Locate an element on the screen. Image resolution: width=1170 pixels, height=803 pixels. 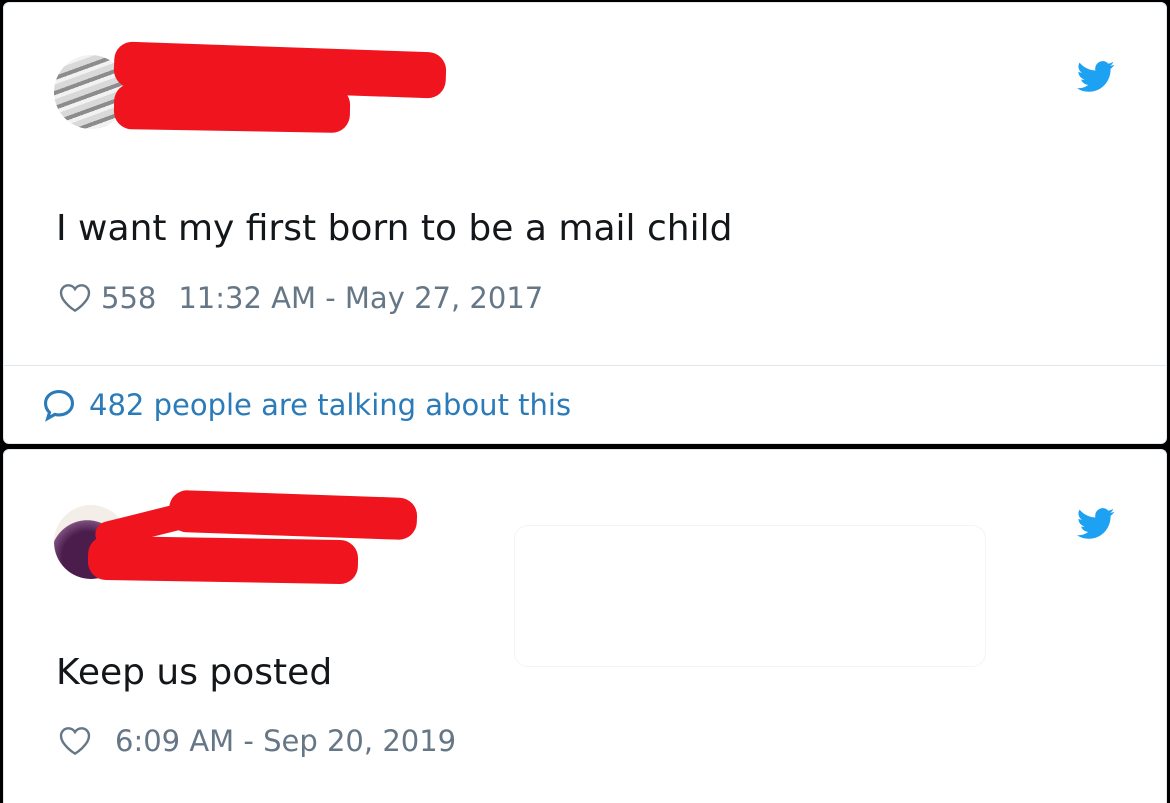
tweet-meta: 6:09 AM - Sep 20, 2019 is located at coordinates (257, 741).